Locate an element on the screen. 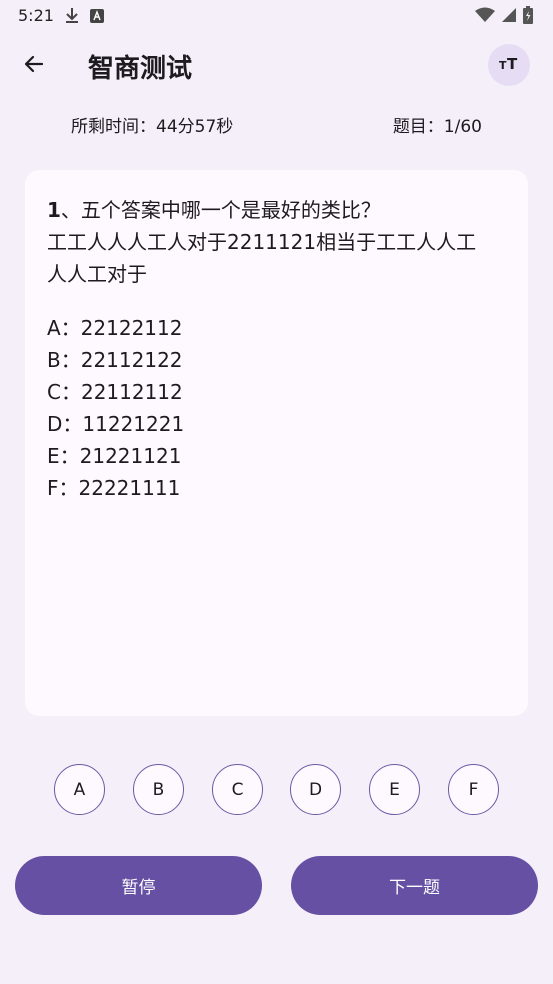 The image size is (553, 984). status-bar: 5:21 is located at coordinates (276, 16).